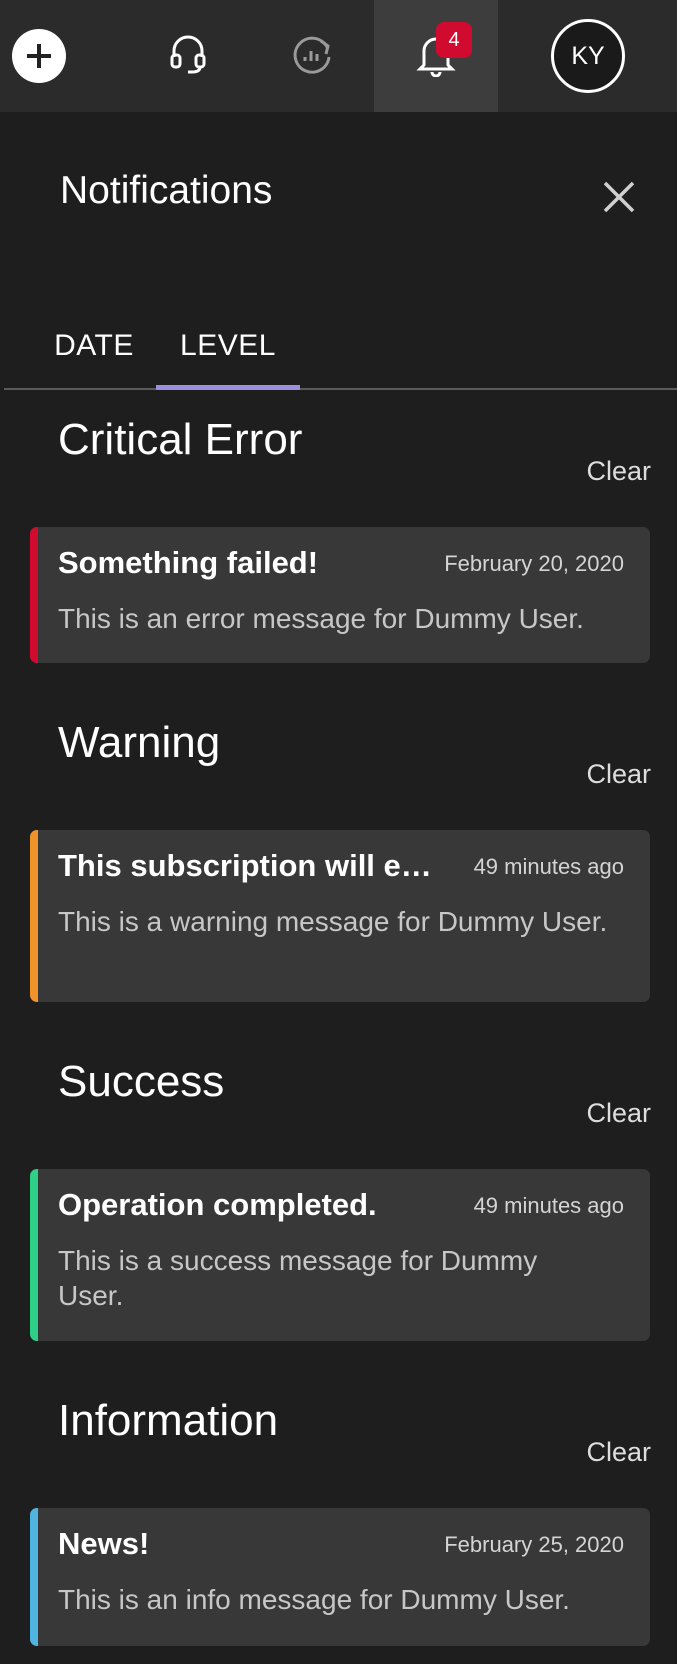 The width and height of the screenshot is (677, 1664). Describe the element at coordinates (217, 1204) in the screenshot. I see `notification-title: Operation completed.` at that location.